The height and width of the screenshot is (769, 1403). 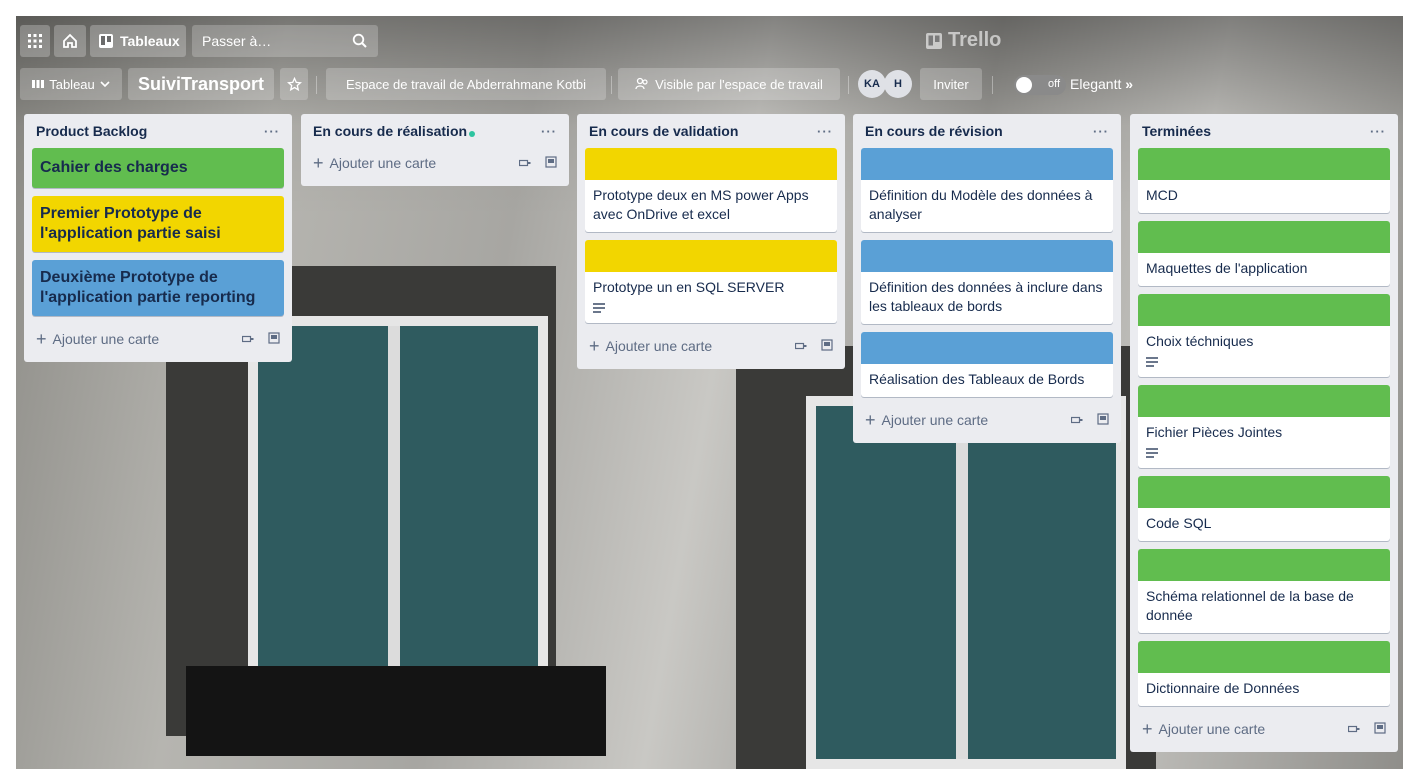 I want to click on card-body: Réalisation des Tableaux de Bords, so click(x=987, y=380).